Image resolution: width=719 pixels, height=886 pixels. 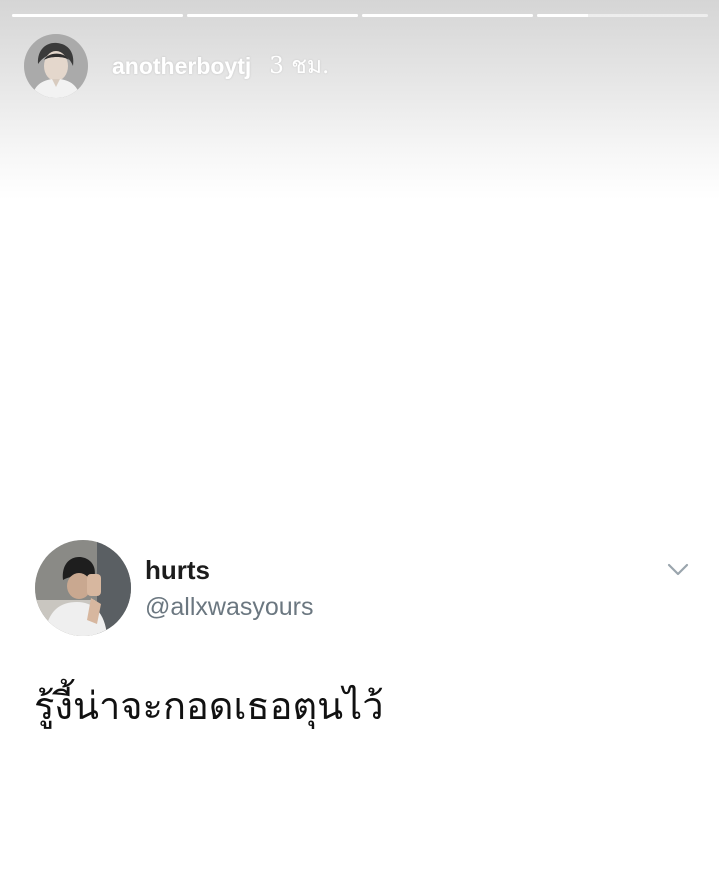 What do you see at coordinates (360, 15) in the screenshot?
I see `story-progress-bar` at bounding box center [360, 15].